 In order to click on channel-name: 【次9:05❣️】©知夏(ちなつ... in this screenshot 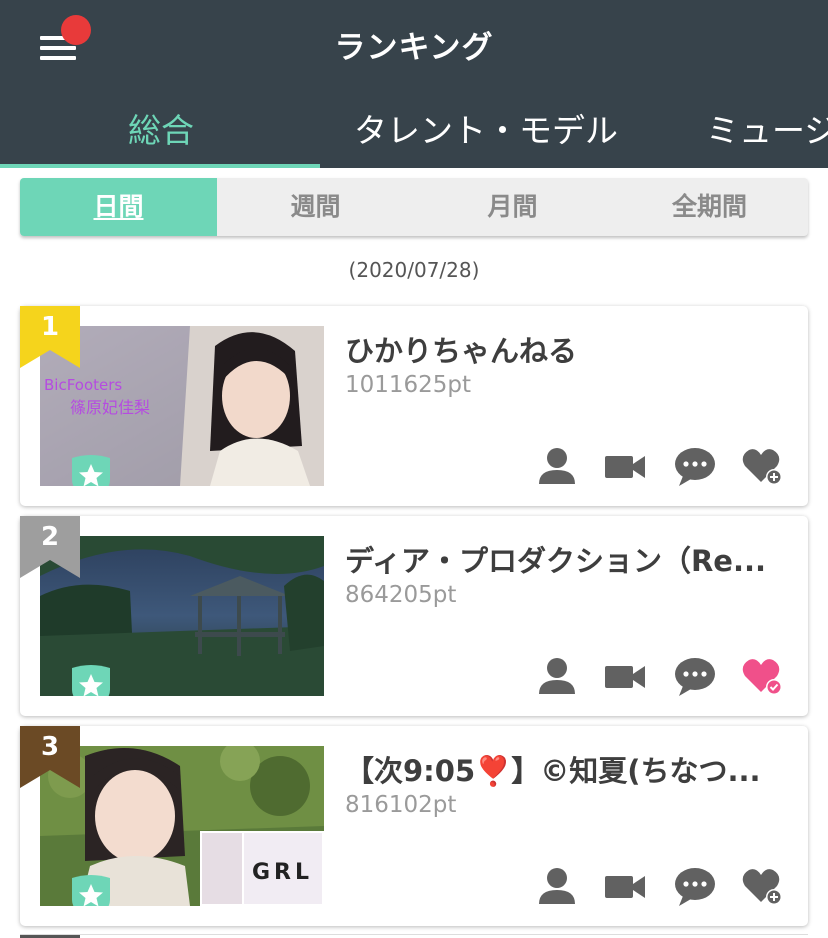, I will do `click(567, 769)`.